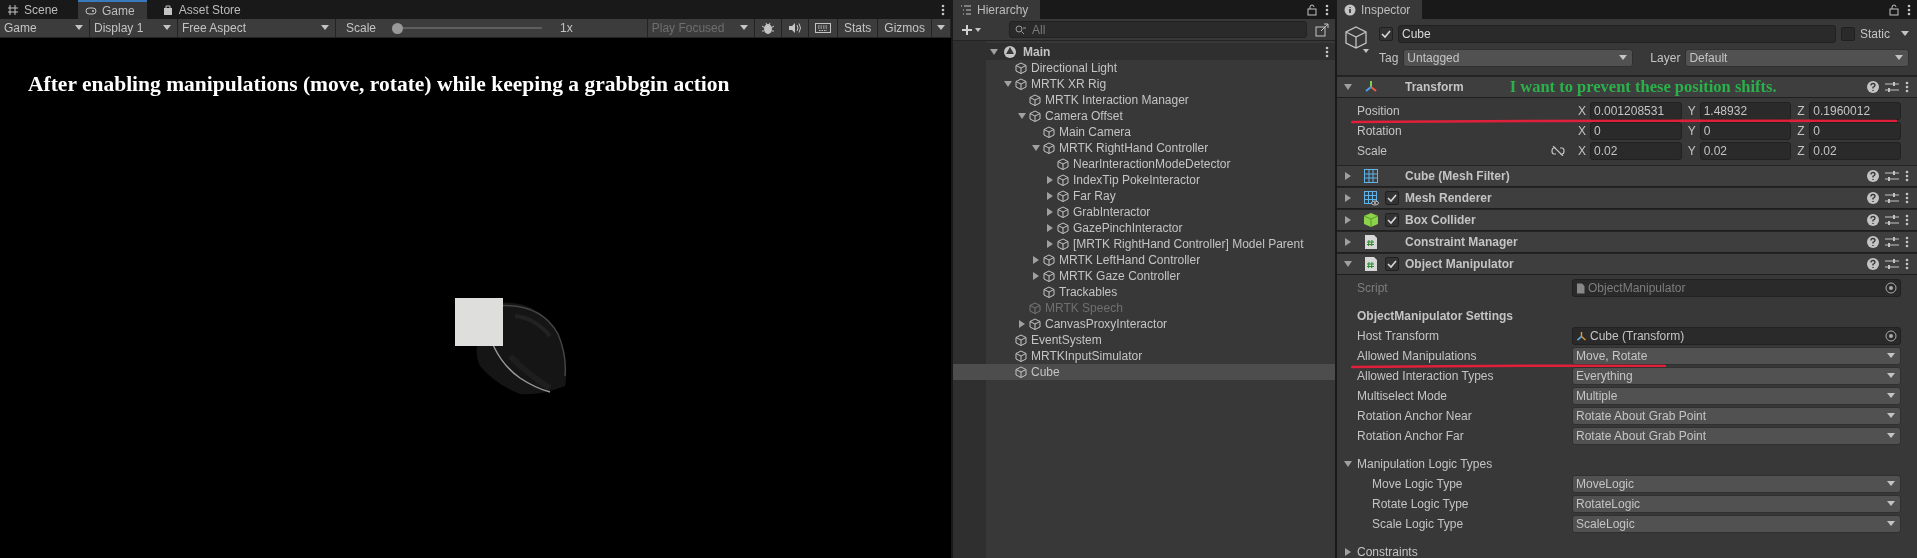 Image resolution: width=1917 pixels, height=558 pixels. What do you see at coordinates (1797, 58) in the screenshot?
I see `layer-dropdown: Default` at bounding box center [1797, 58].